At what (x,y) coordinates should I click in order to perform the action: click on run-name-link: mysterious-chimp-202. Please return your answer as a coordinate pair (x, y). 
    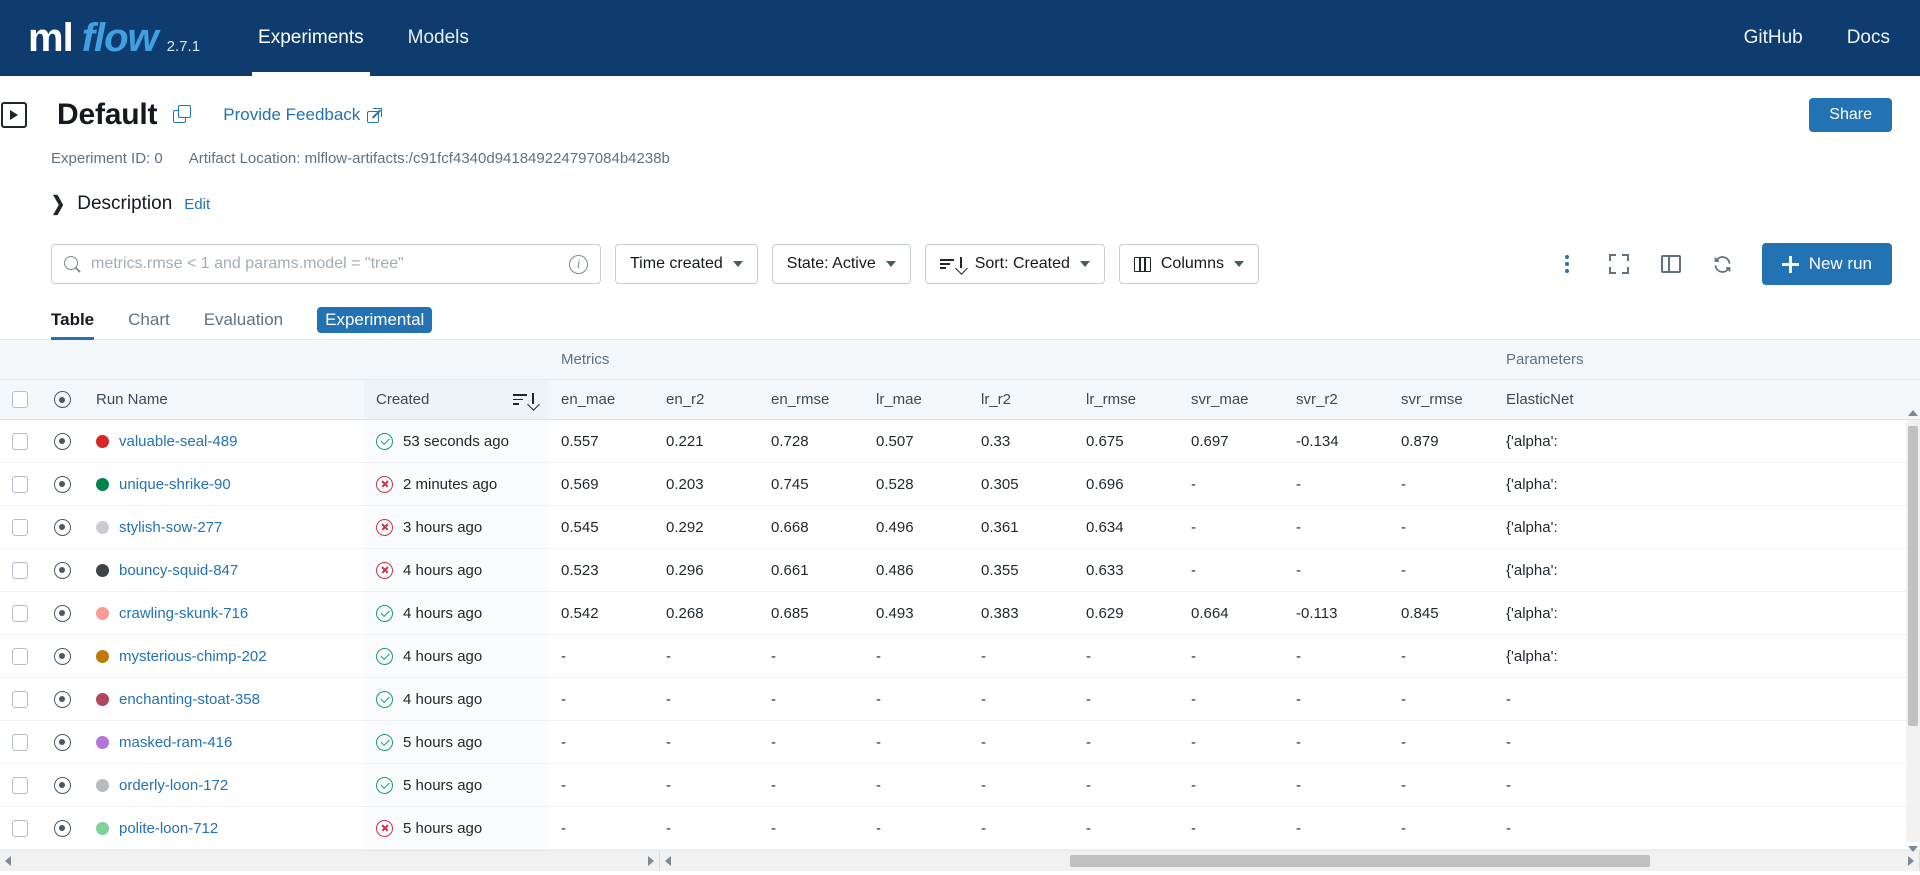
    Looking at the image, I should click on (193, 656).